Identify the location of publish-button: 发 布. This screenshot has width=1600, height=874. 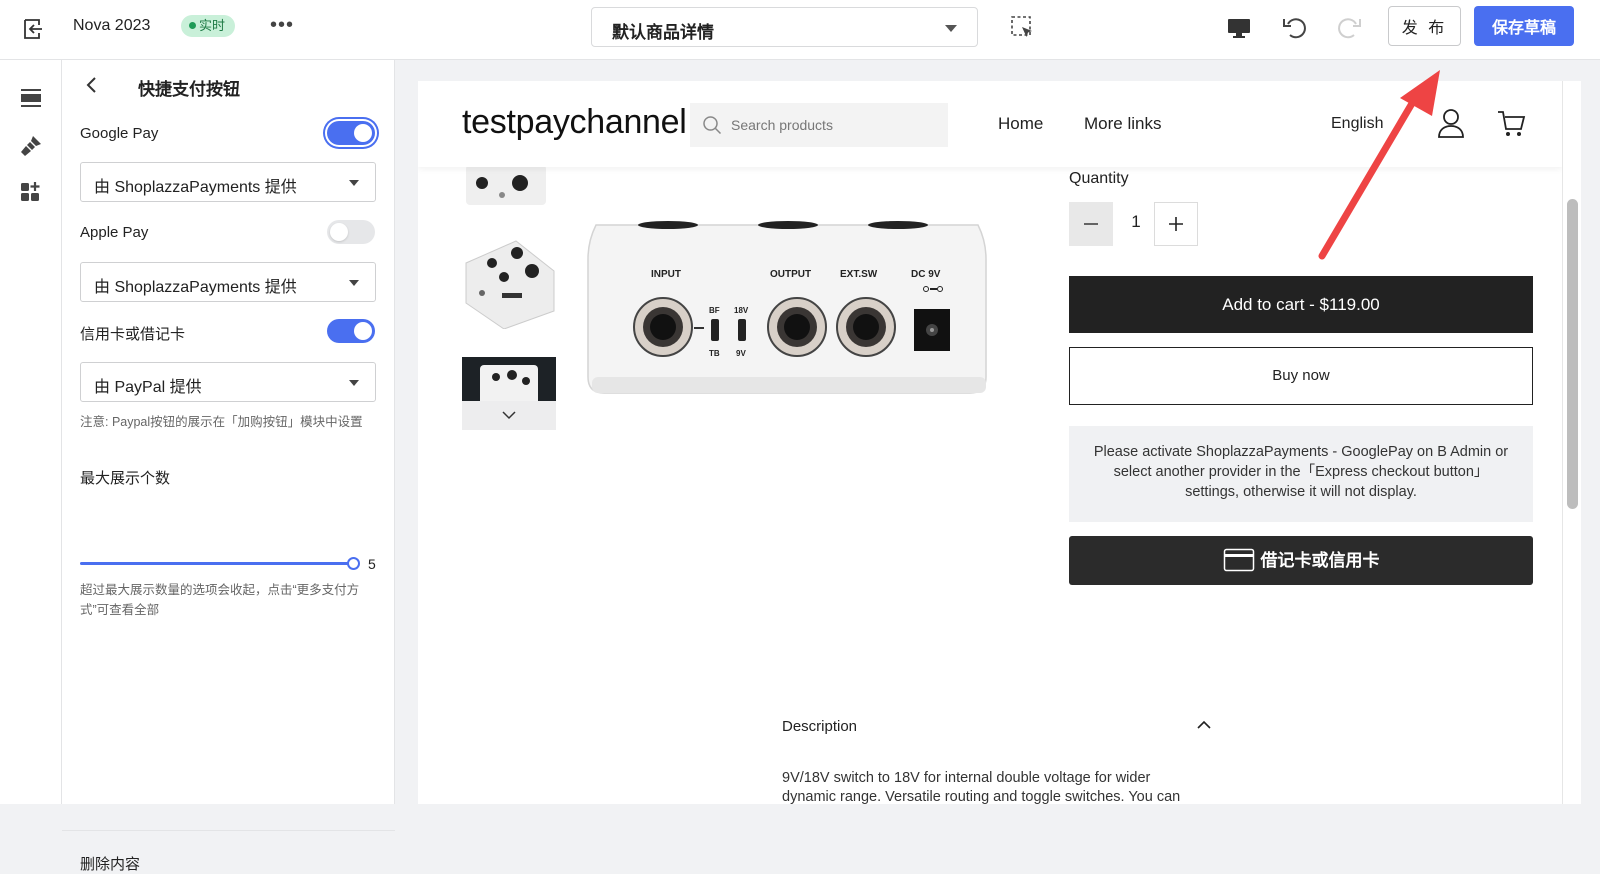
(1424, 26).